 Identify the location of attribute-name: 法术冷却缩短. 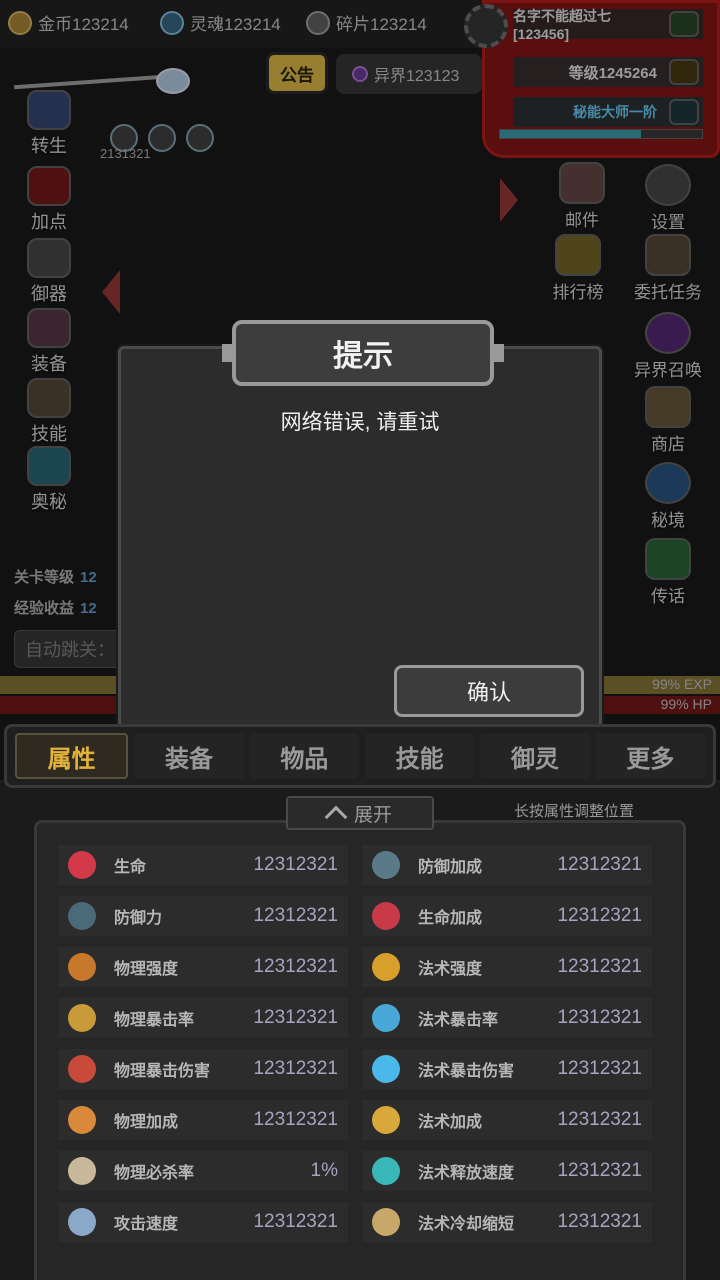
(466, 1224).